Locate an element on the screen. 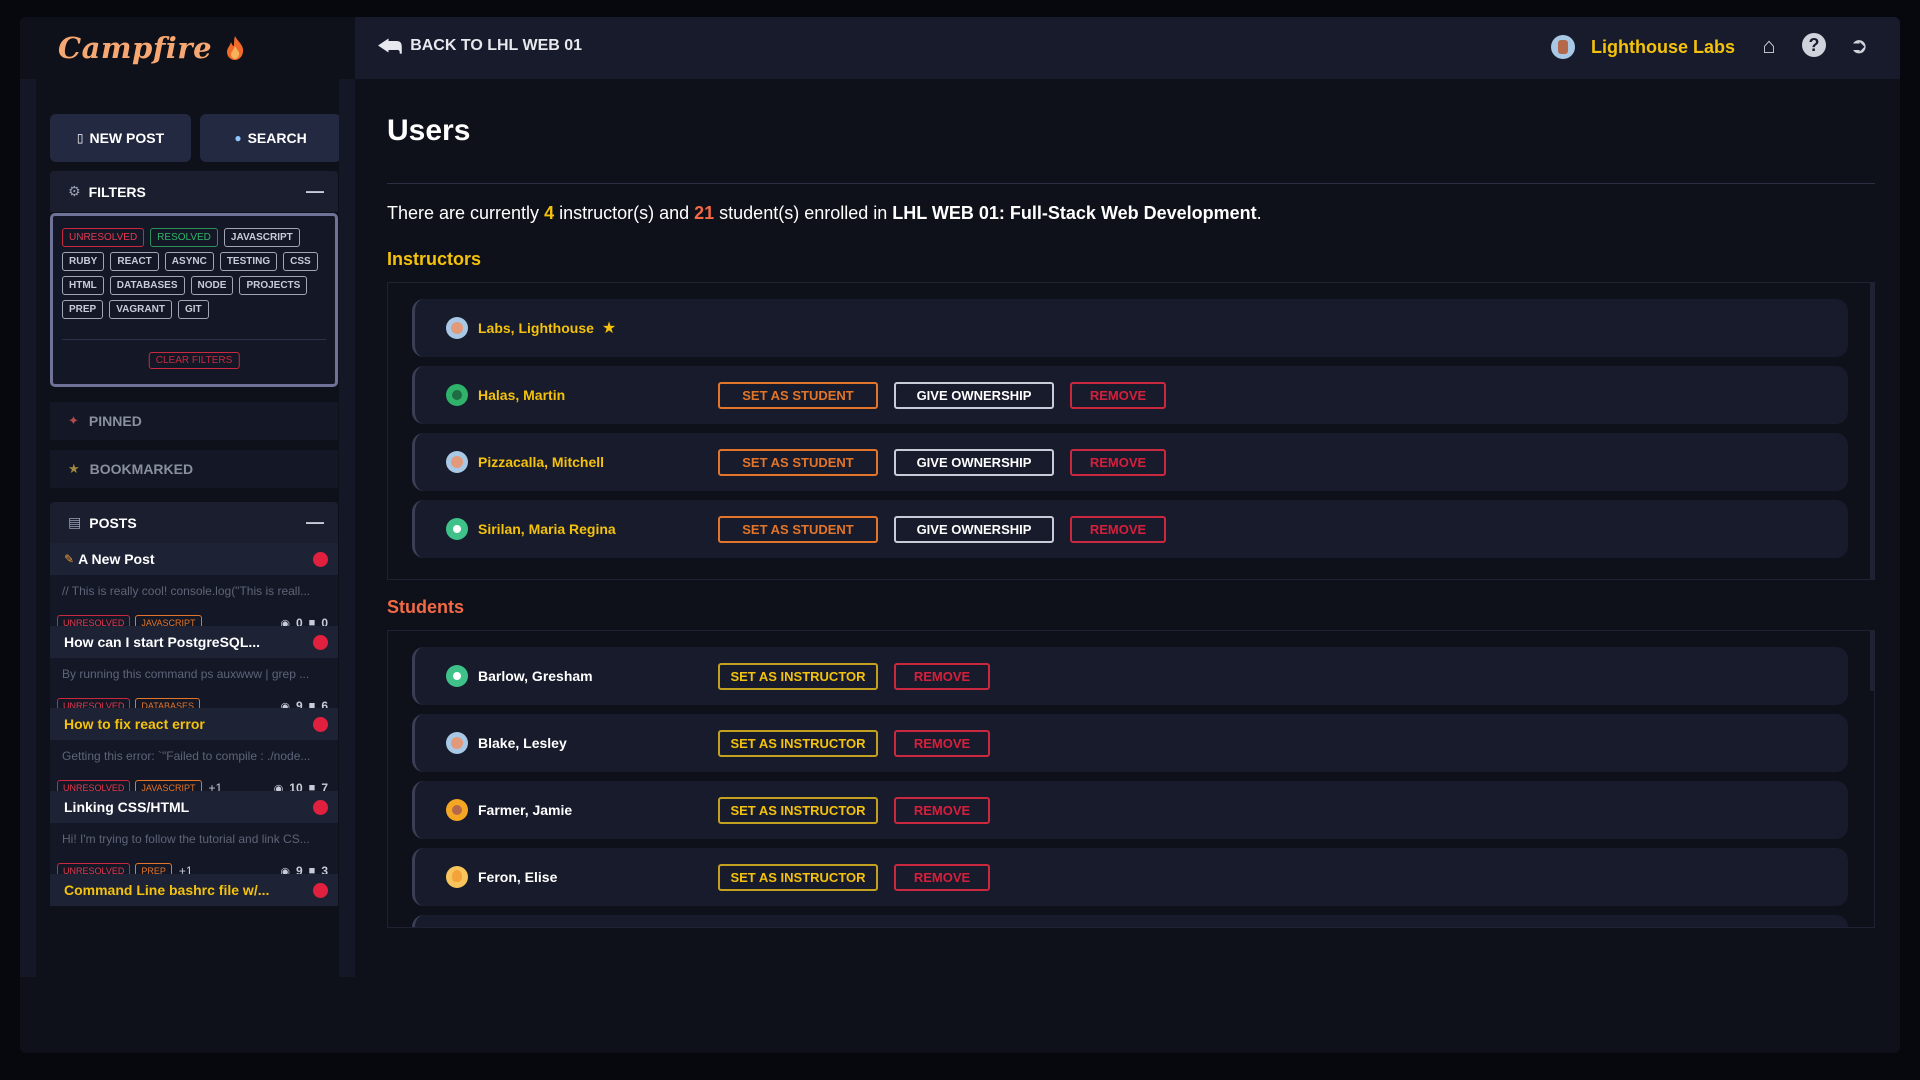  instructor-row: Labs, Lighthouse ★ is located at coordinates (1130, 328).